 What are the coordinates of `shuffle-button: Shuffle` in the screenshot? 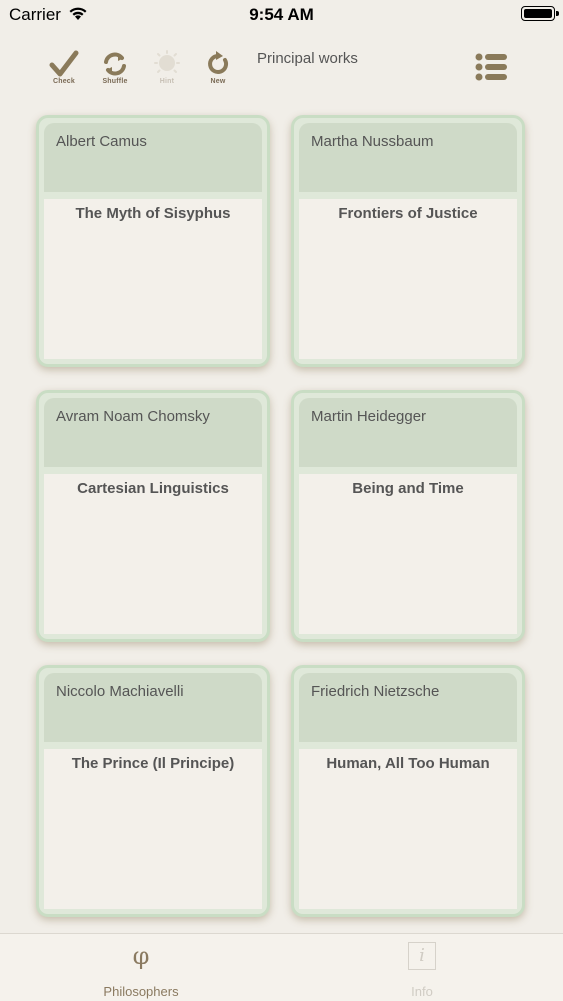 It's located at (115, 70).